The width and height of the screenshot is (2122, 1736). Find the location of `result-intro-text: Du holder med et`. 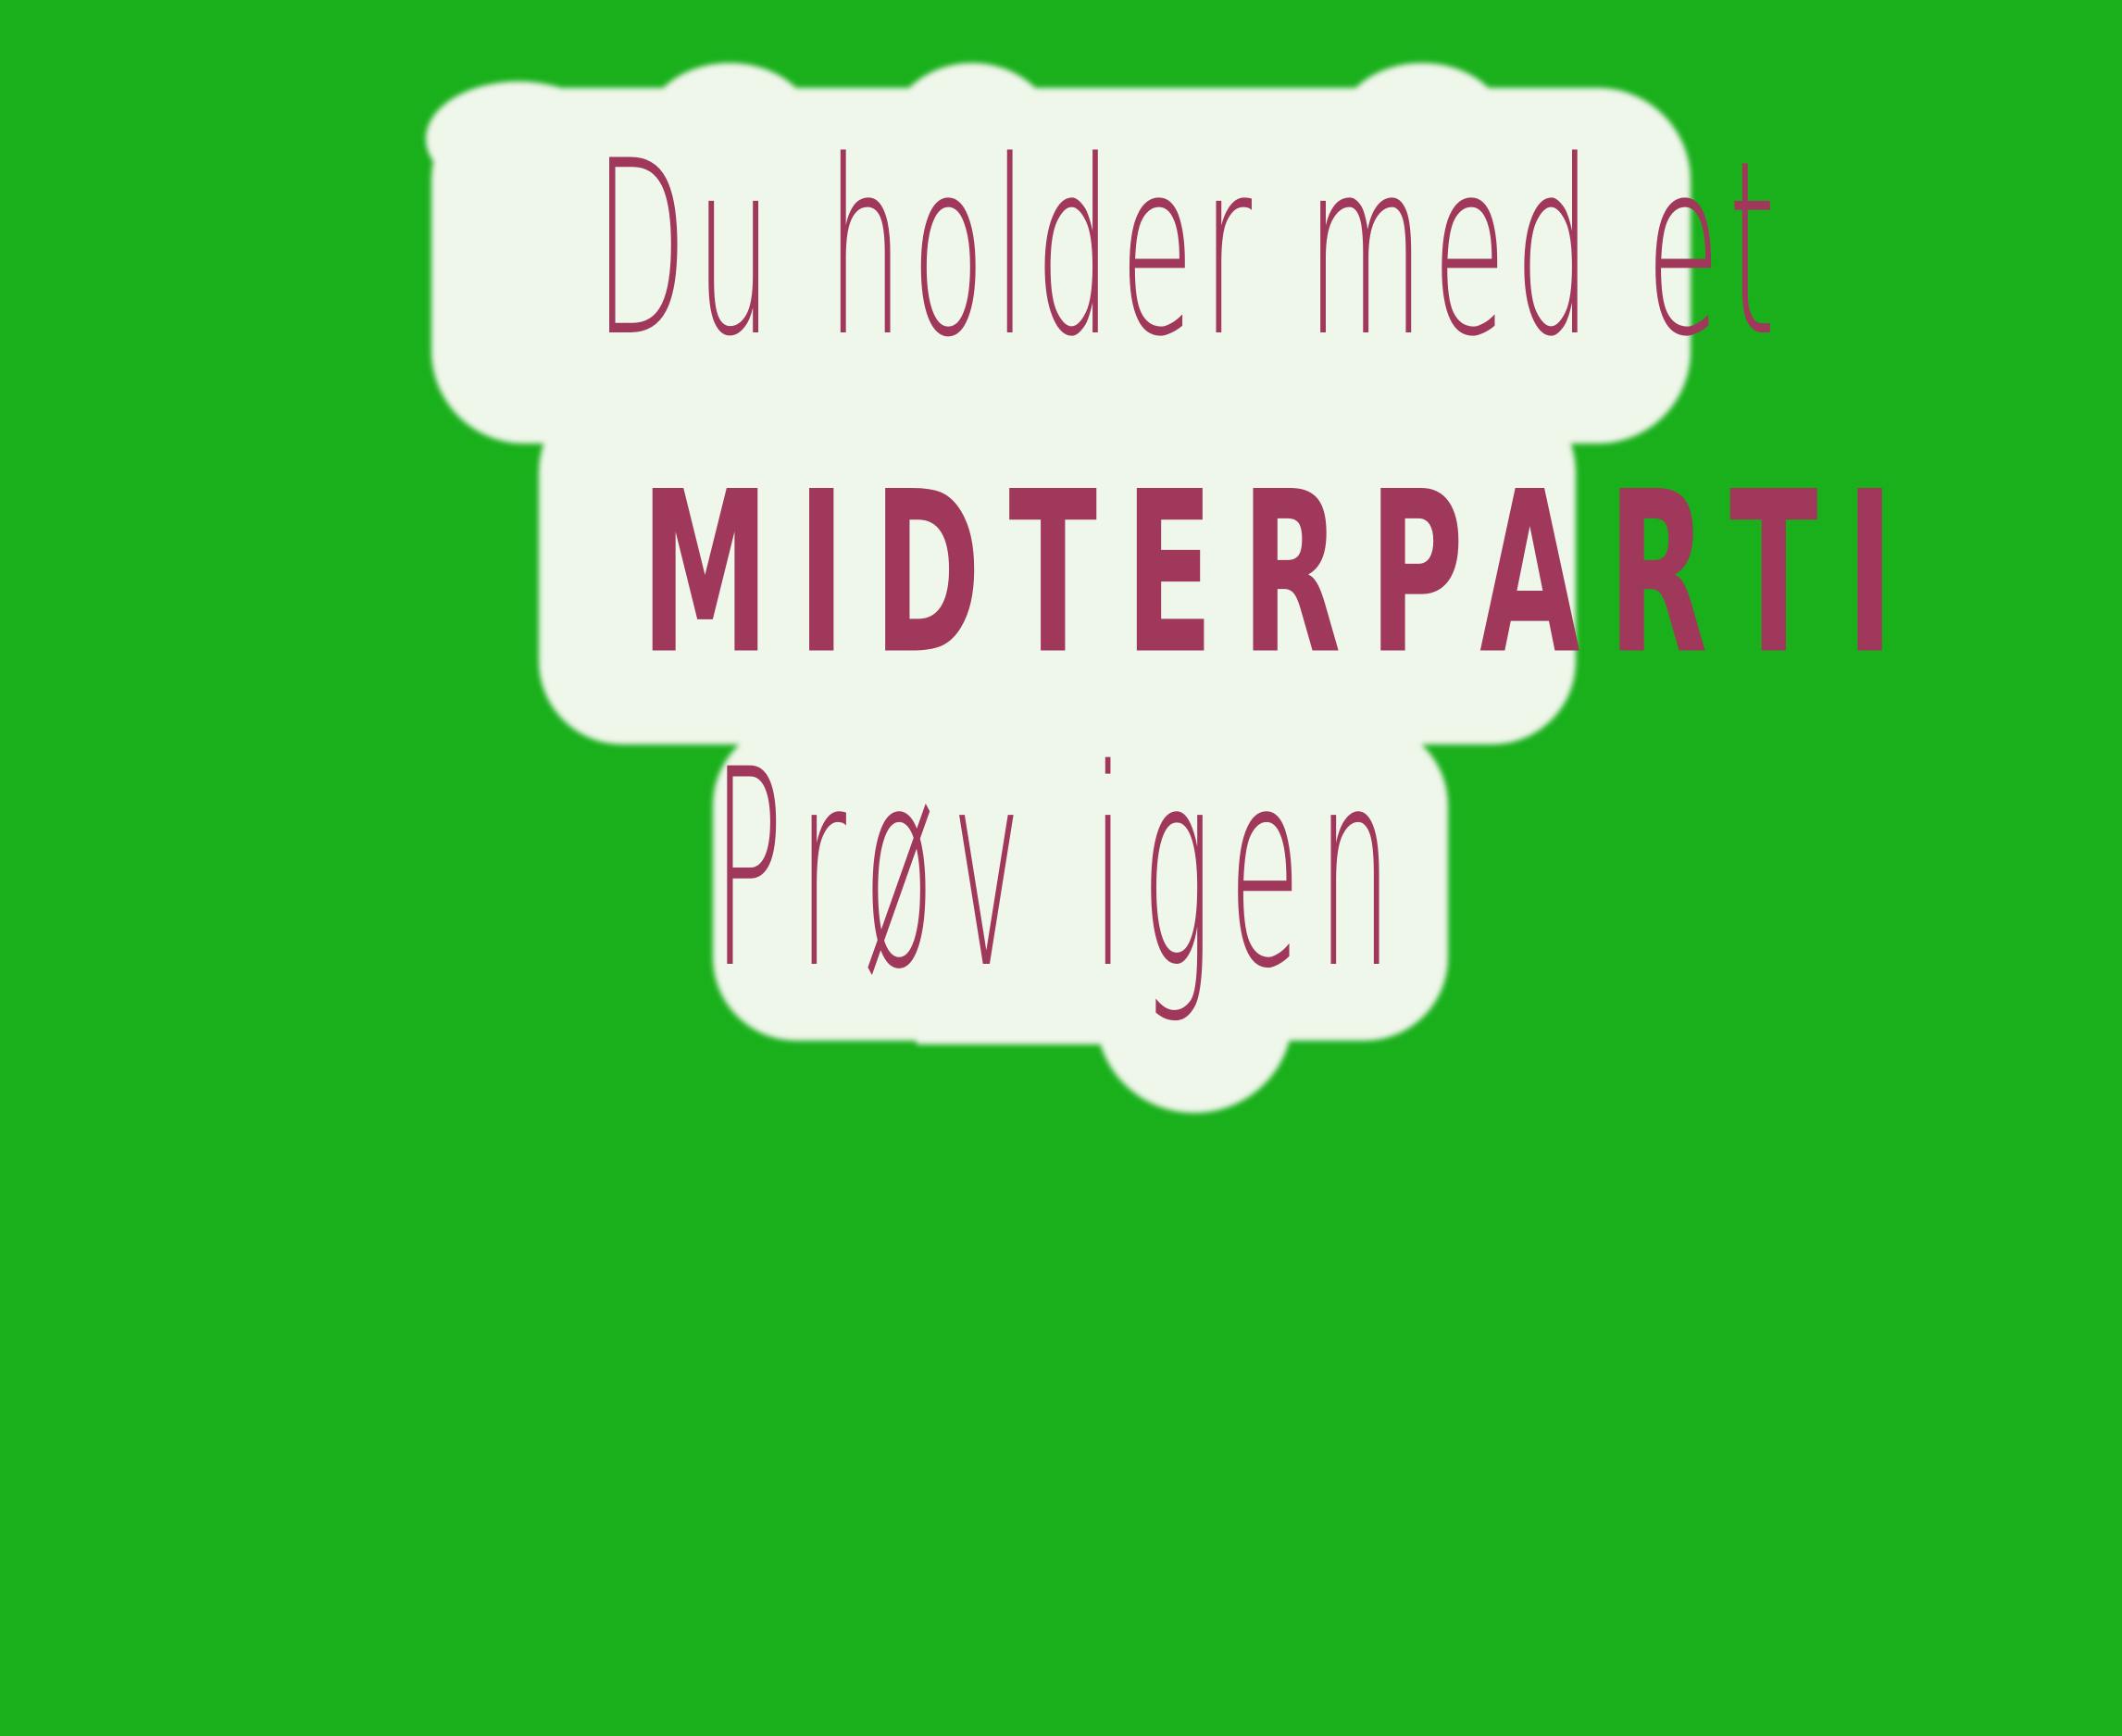

result-intro-text: Du holder med et is located at coordinates (1189, 250).